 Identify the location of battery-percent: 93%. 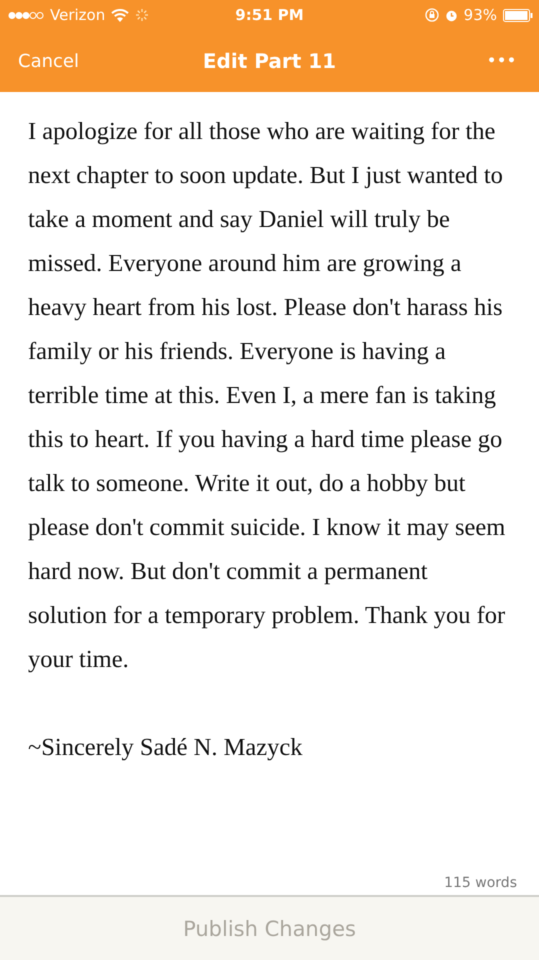
(480, 15).